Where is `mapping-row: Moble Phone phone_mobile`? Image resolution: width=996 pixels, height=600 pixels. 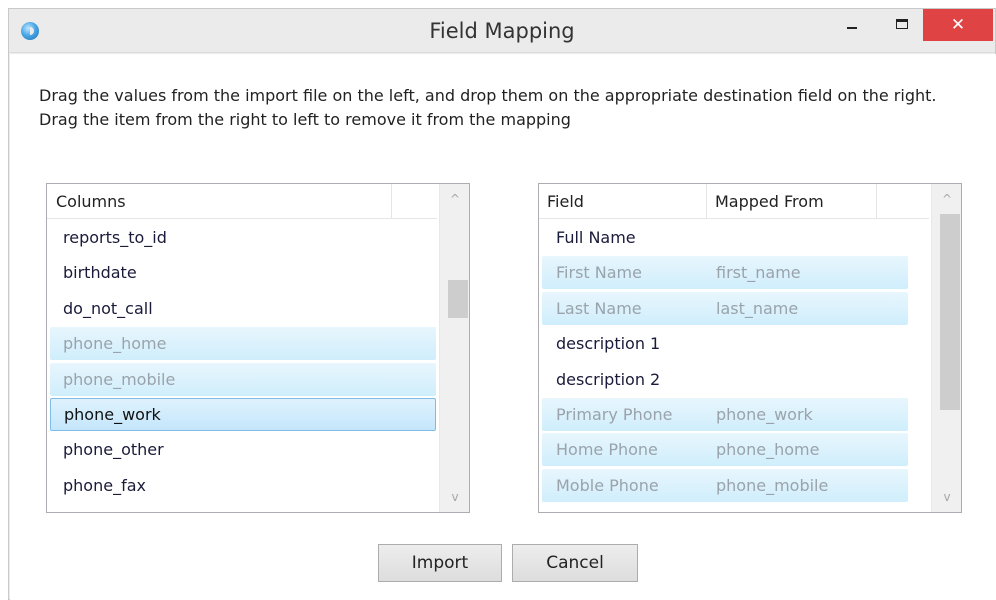 mapping-row: Moble Phone phone_mobile is located at coordinates (725, 485).